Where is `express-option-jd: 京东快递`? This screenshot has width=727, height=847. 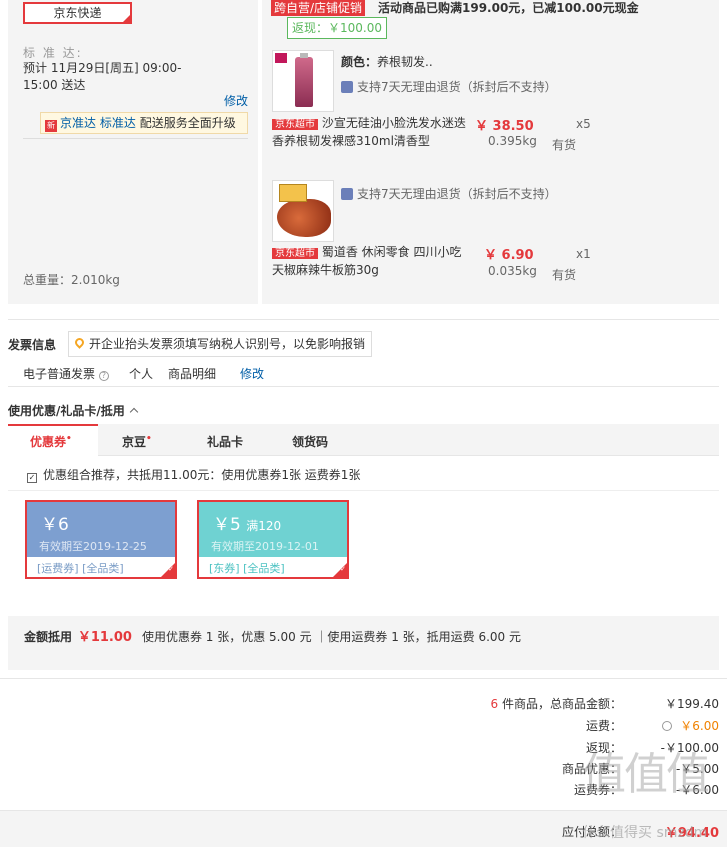 express-option-jd: 京东快递 is located at coordinates (77, 13).